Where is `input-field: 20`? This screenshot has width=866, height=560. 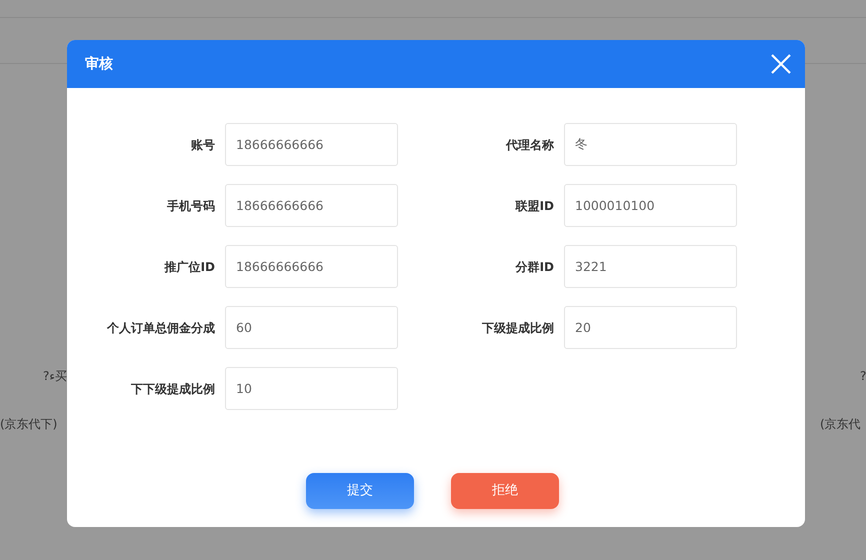 input-field: 20 is located at coordinates (650, 327).